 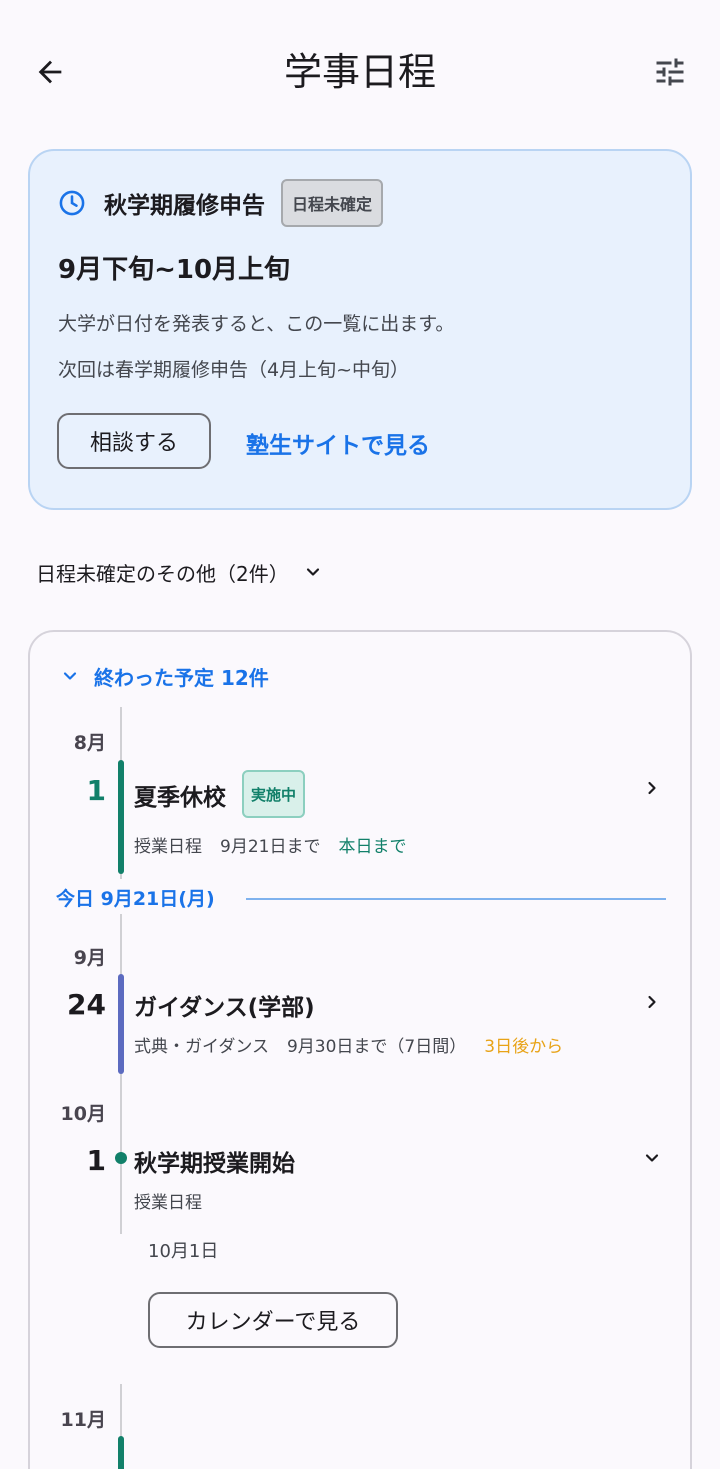 What do you see at coordinates (372, 847) in the screenshot?
I see `event-status: 本日まで` at bounding box center [372, 847].